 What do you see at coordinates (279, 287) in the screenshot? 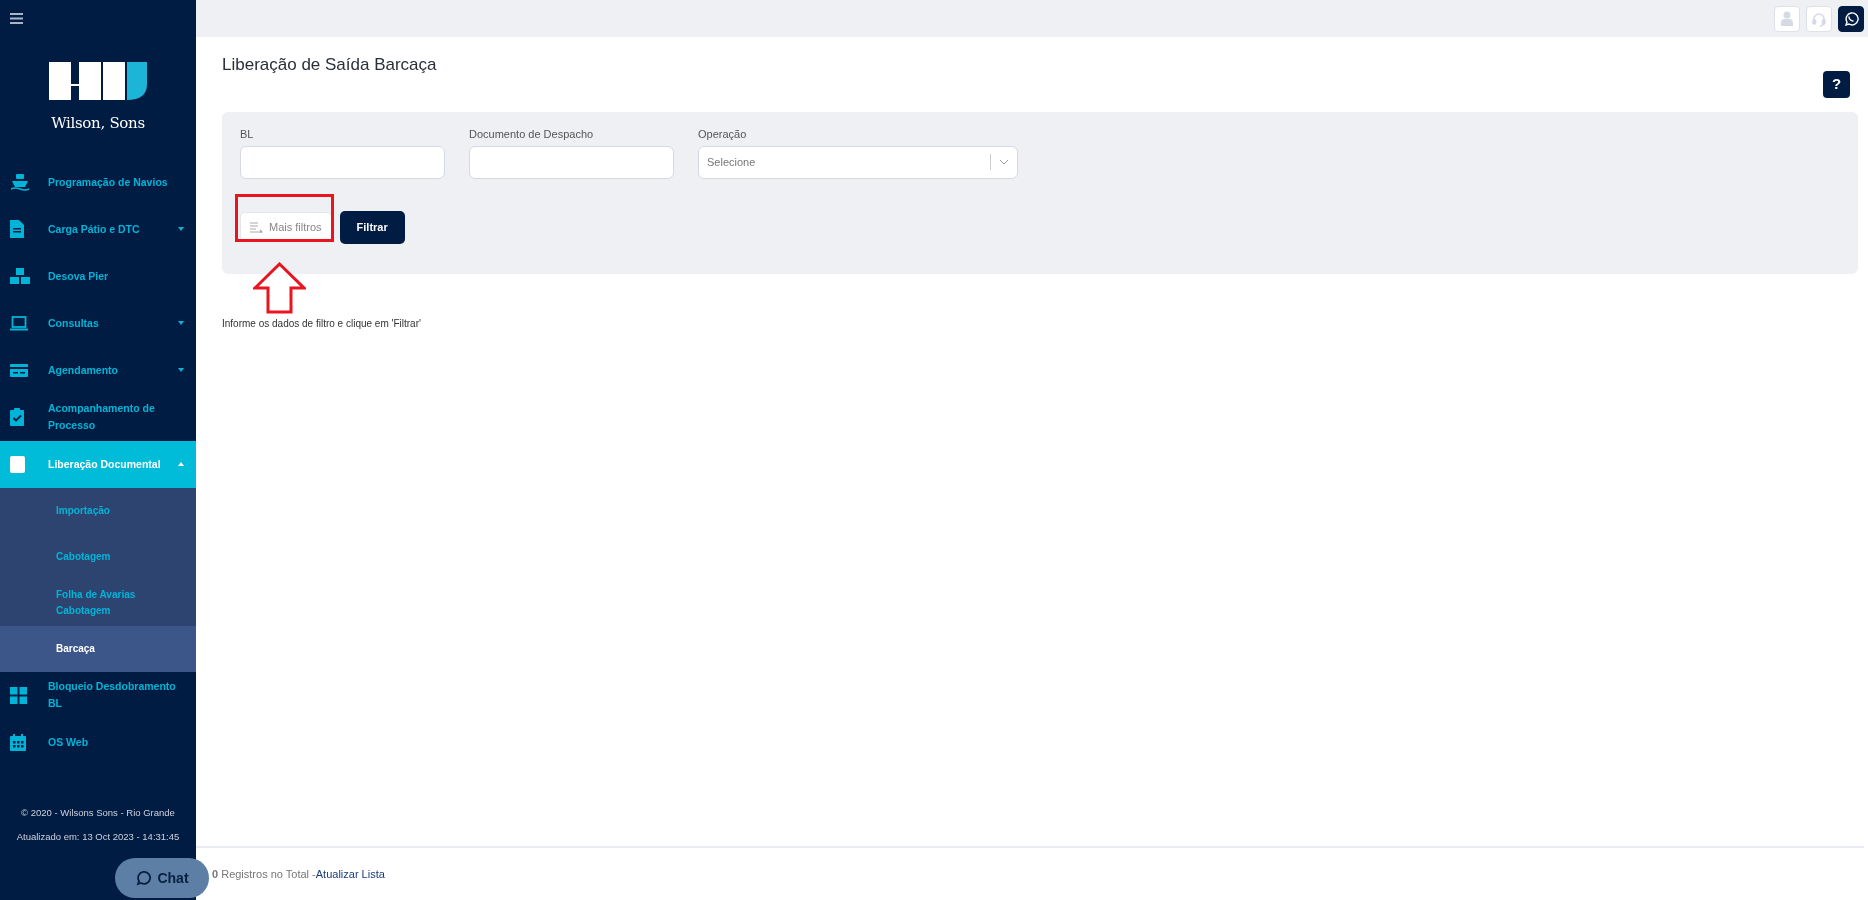
I see `up-arrow-icon` at bounding box center [279, 287].